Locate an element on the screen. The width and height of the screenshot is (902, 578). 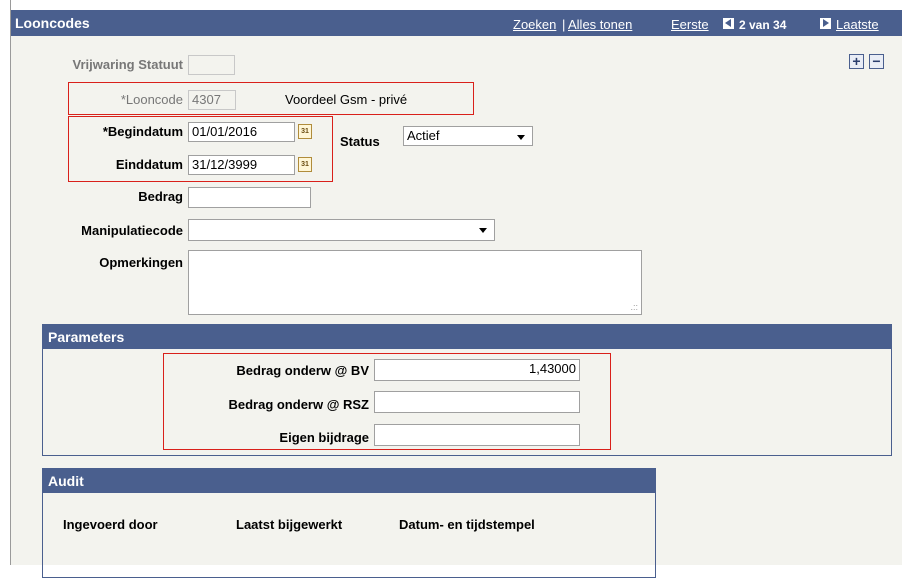
audit-header: Audit is located at coordinates (349, 481).